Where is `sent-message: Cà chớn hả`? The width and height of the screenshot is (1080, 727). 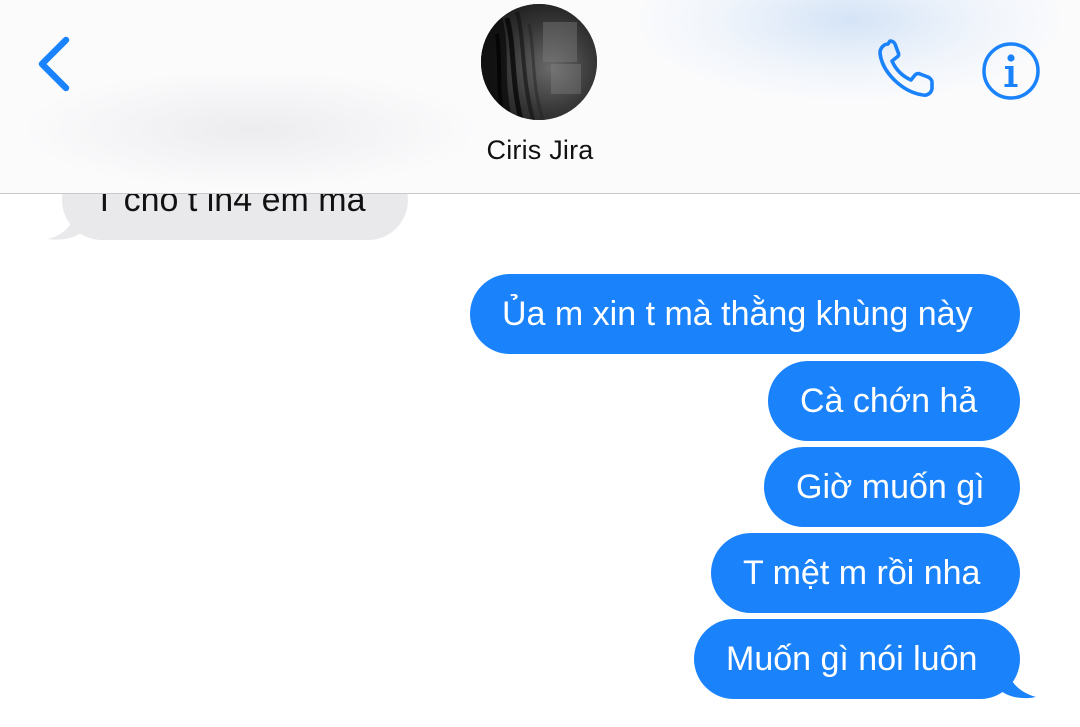 sent-message: Cà chớn hả is located at coordinates (894, 401).